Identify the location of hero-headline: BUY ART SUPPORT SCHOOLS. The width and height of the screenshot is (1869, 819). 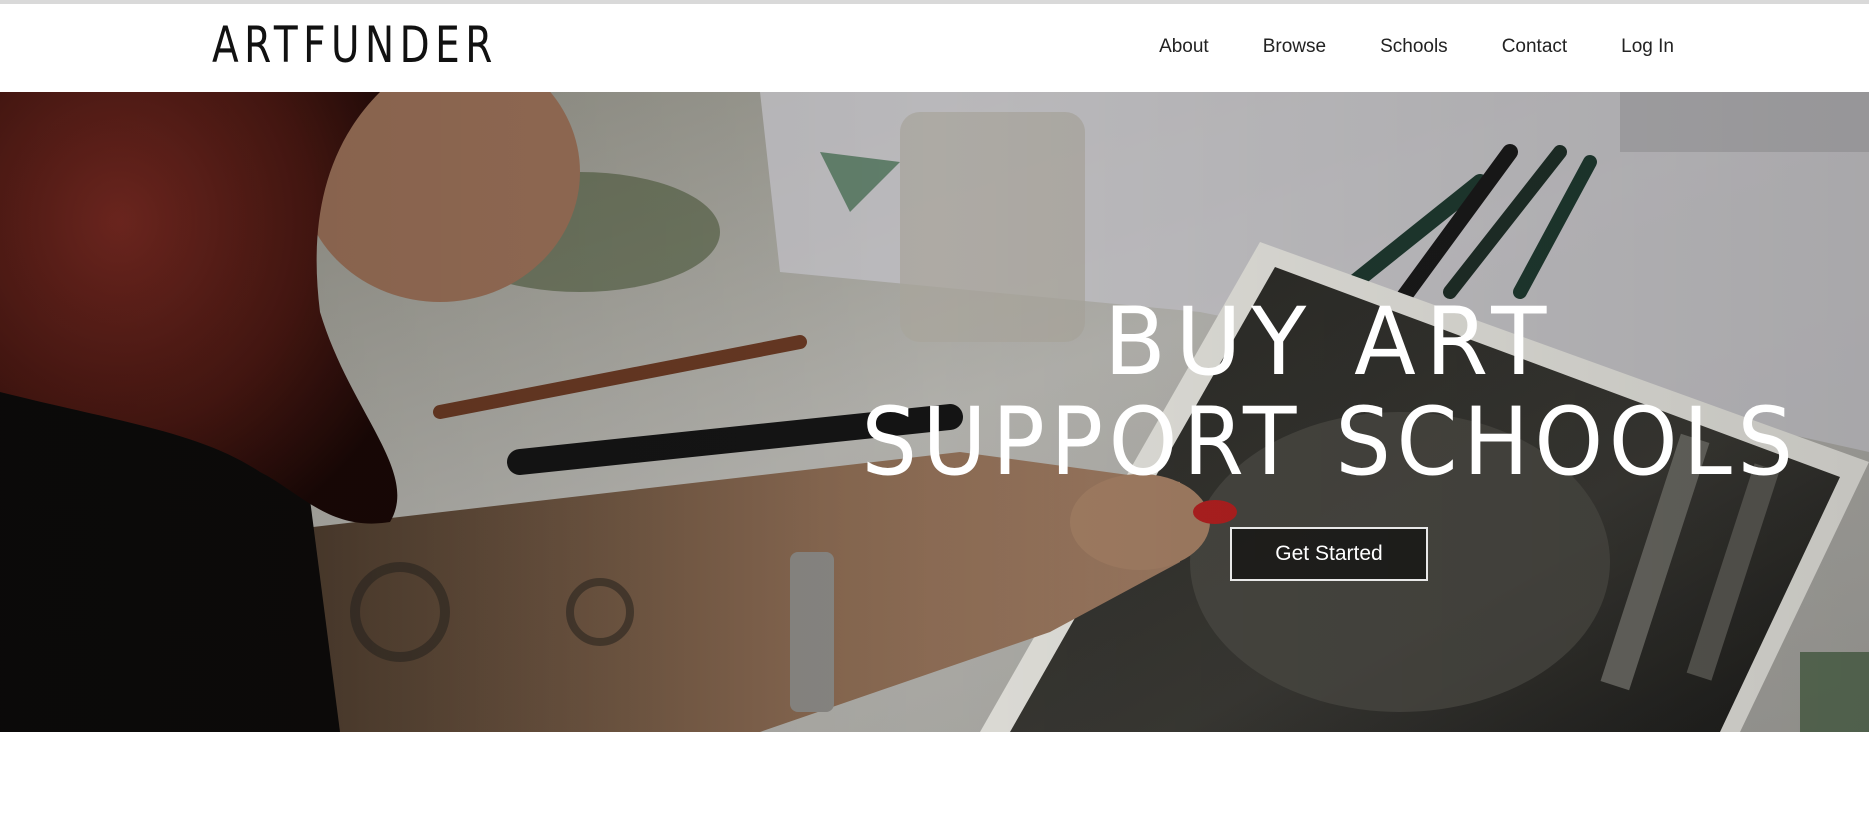
(1330, 393).